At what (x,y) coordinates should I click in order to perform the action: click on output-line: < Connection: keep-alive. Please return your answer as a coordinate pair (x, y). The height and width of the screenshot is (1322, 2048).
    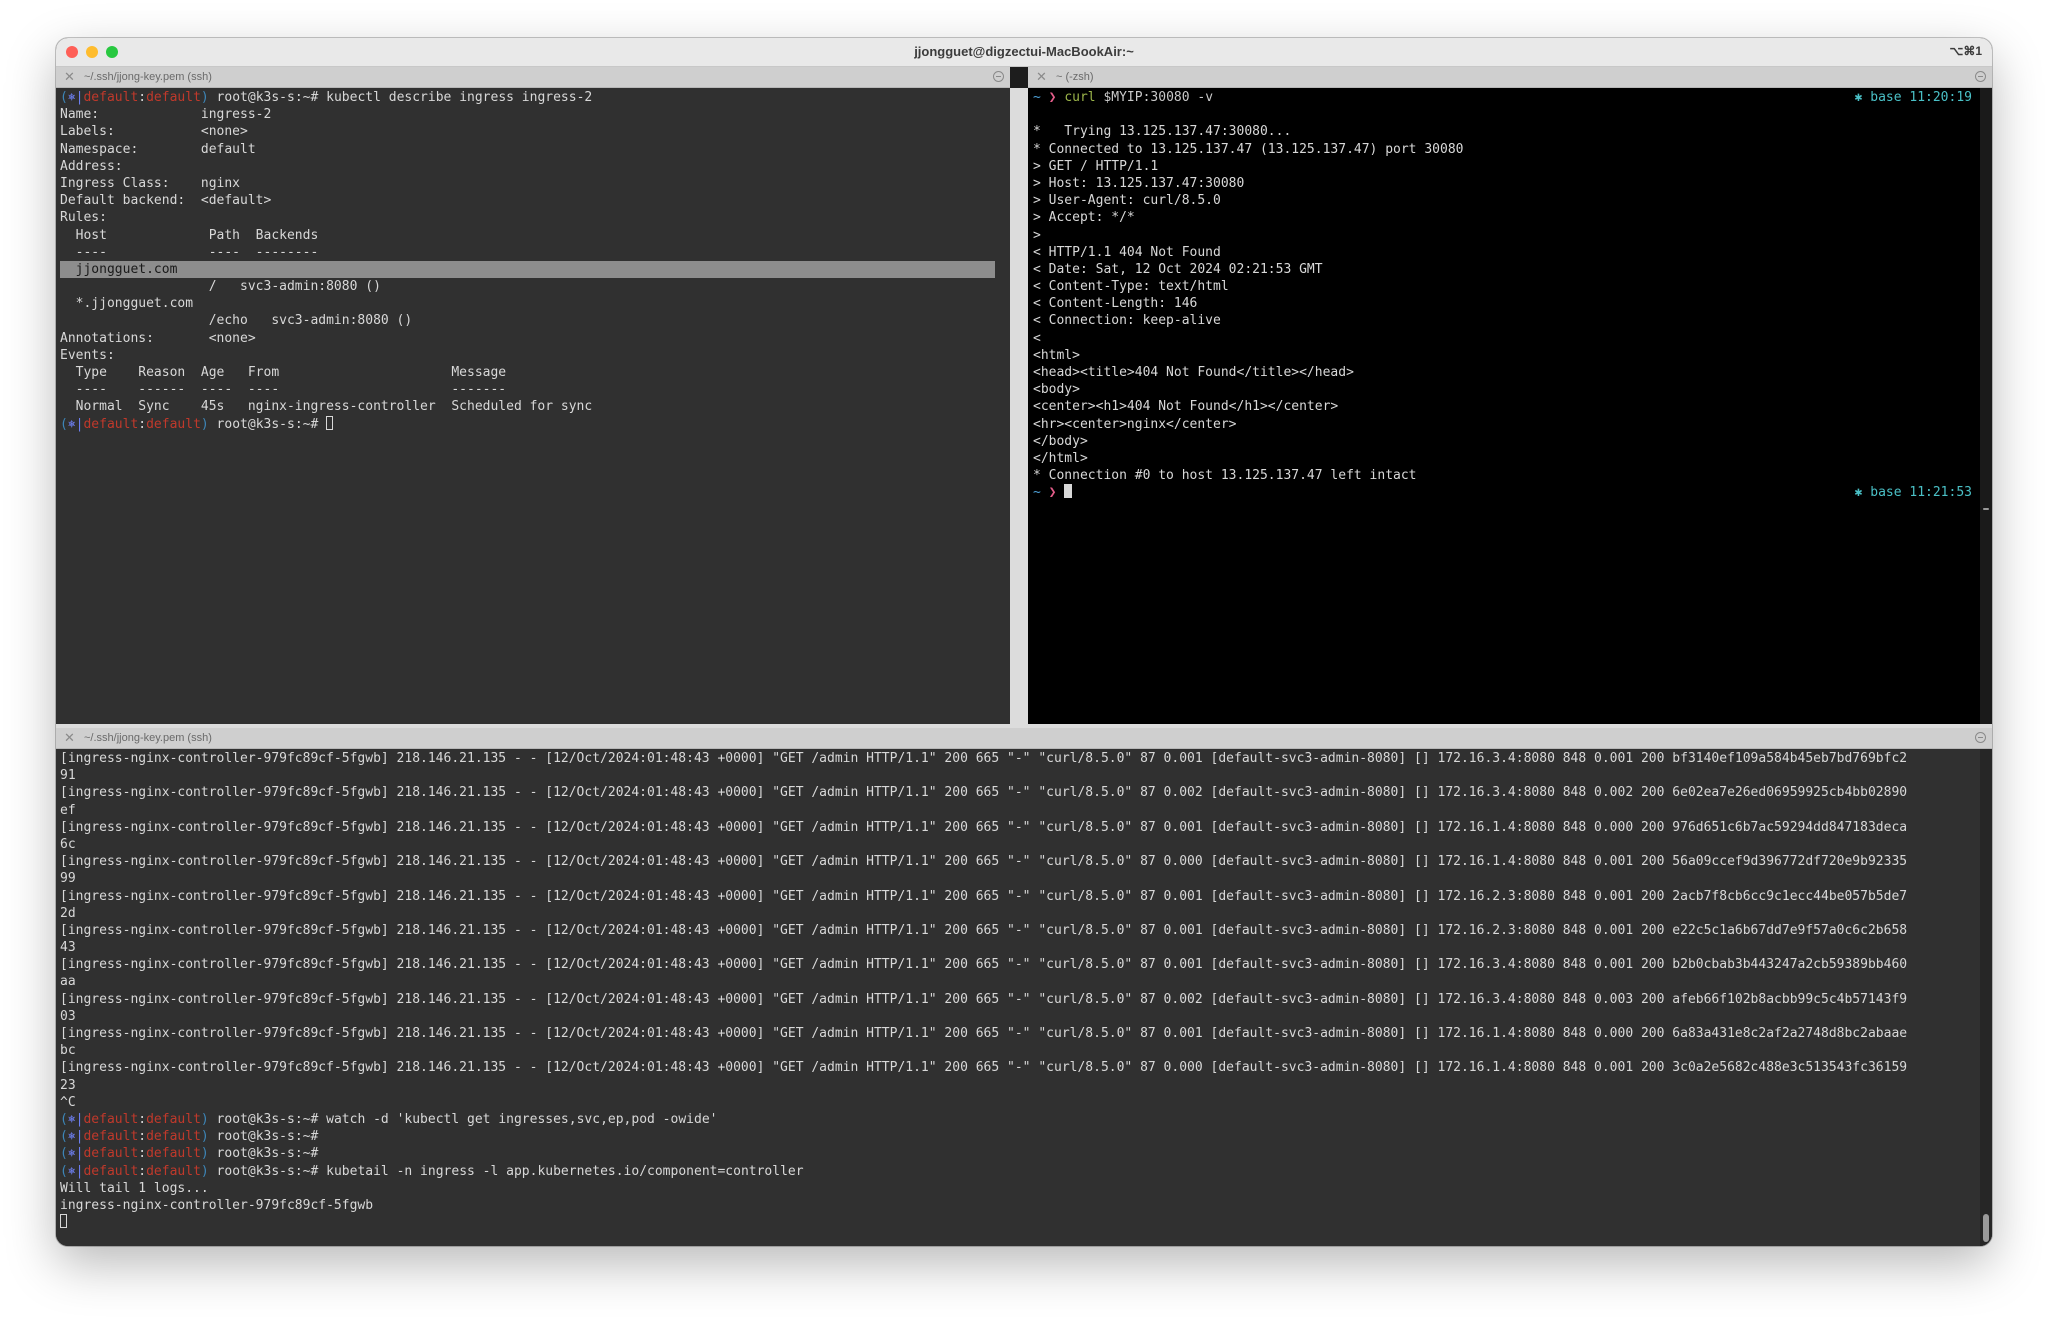
    Looking at the image, I should click on (1127, 321).